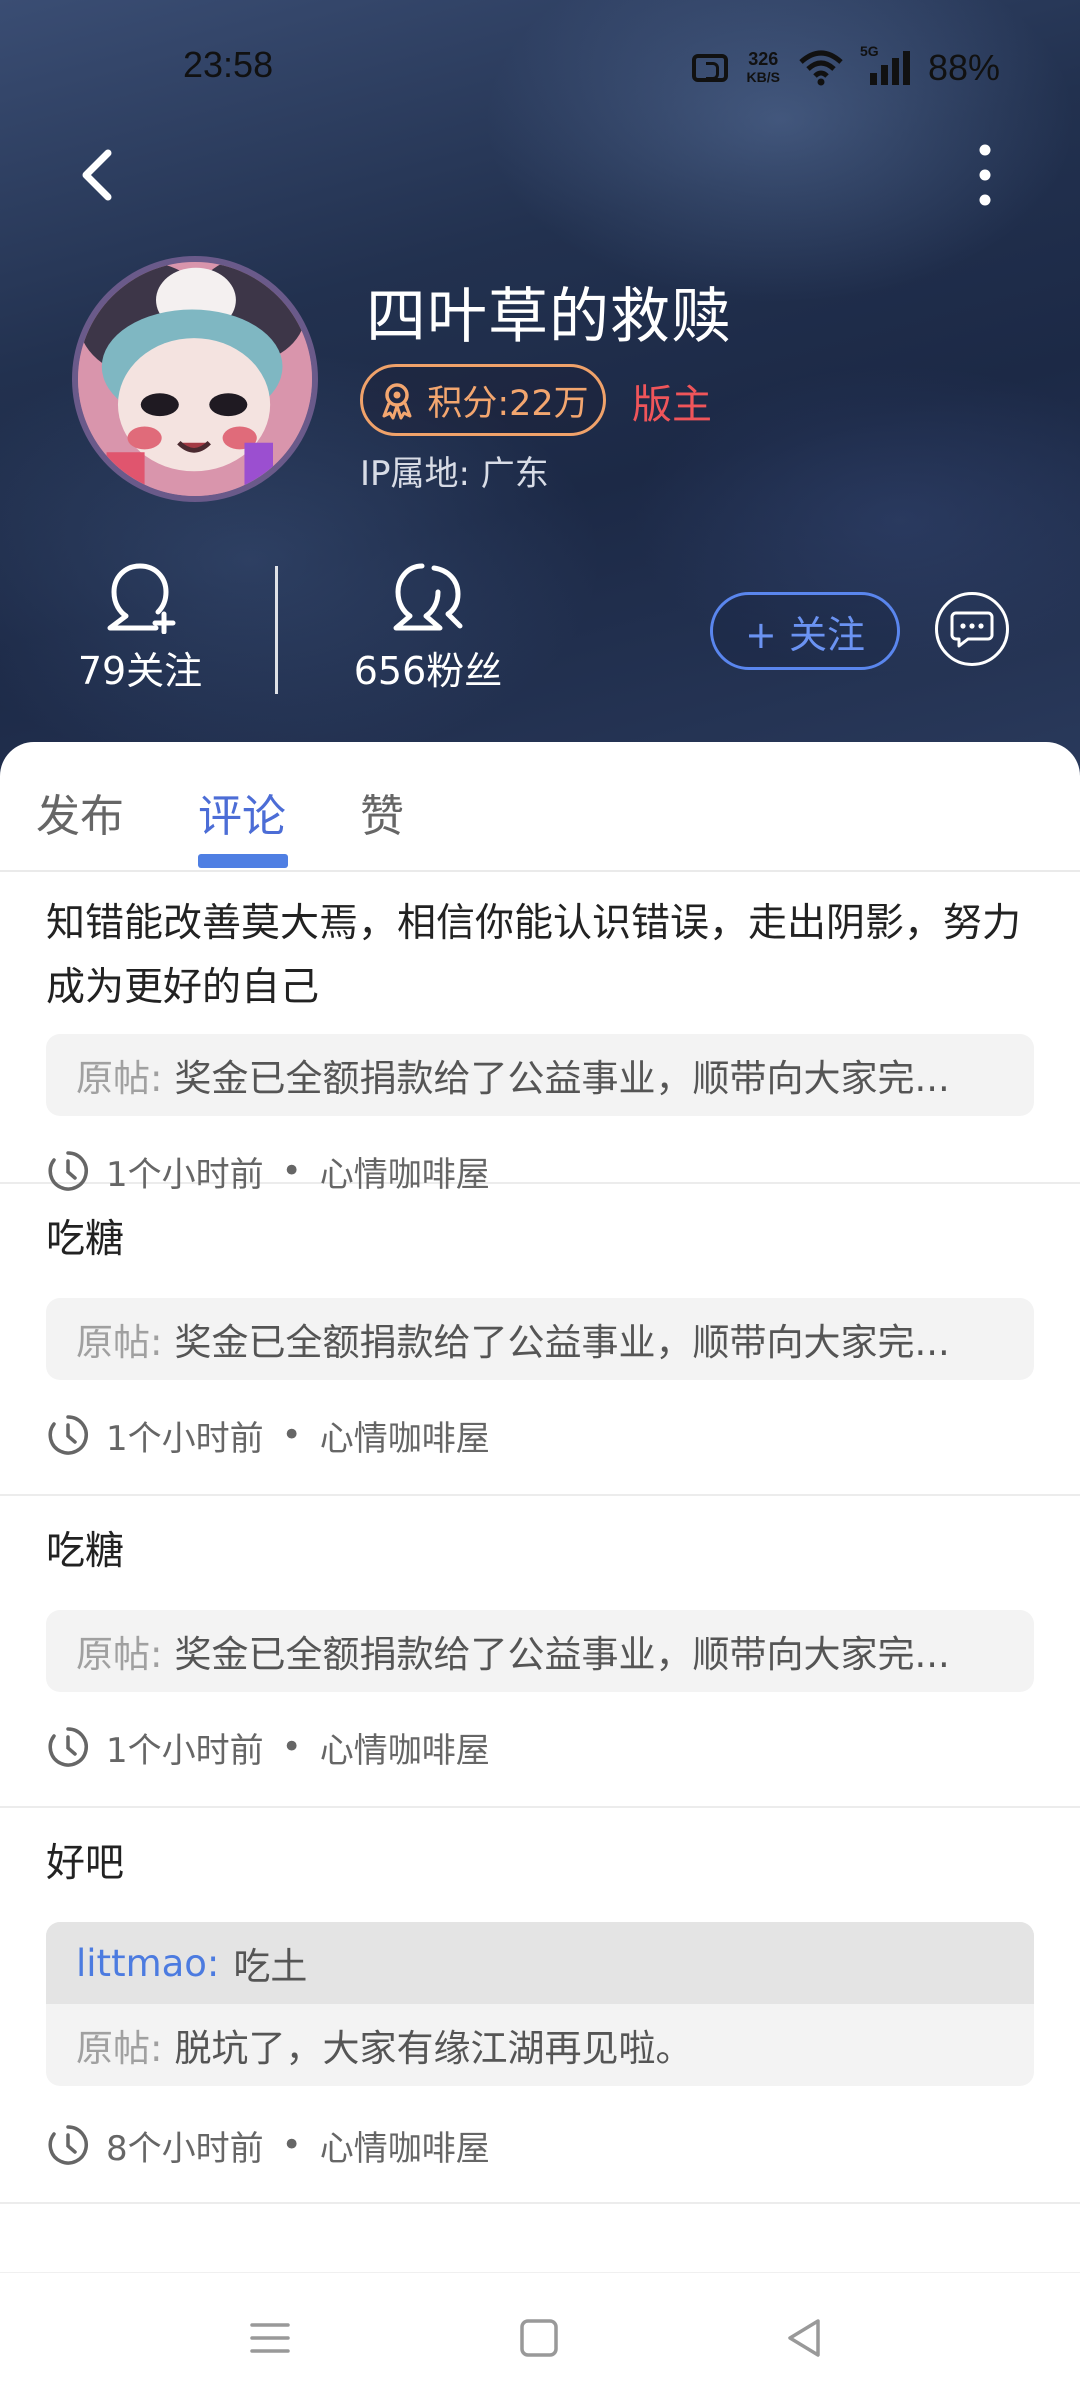 The image size is (1080, 2400). I want to click on original-post-box: littmao: 吃土 原帖: 脱坑了，大家有缘江湖再见啦。, so click(540, 2004).